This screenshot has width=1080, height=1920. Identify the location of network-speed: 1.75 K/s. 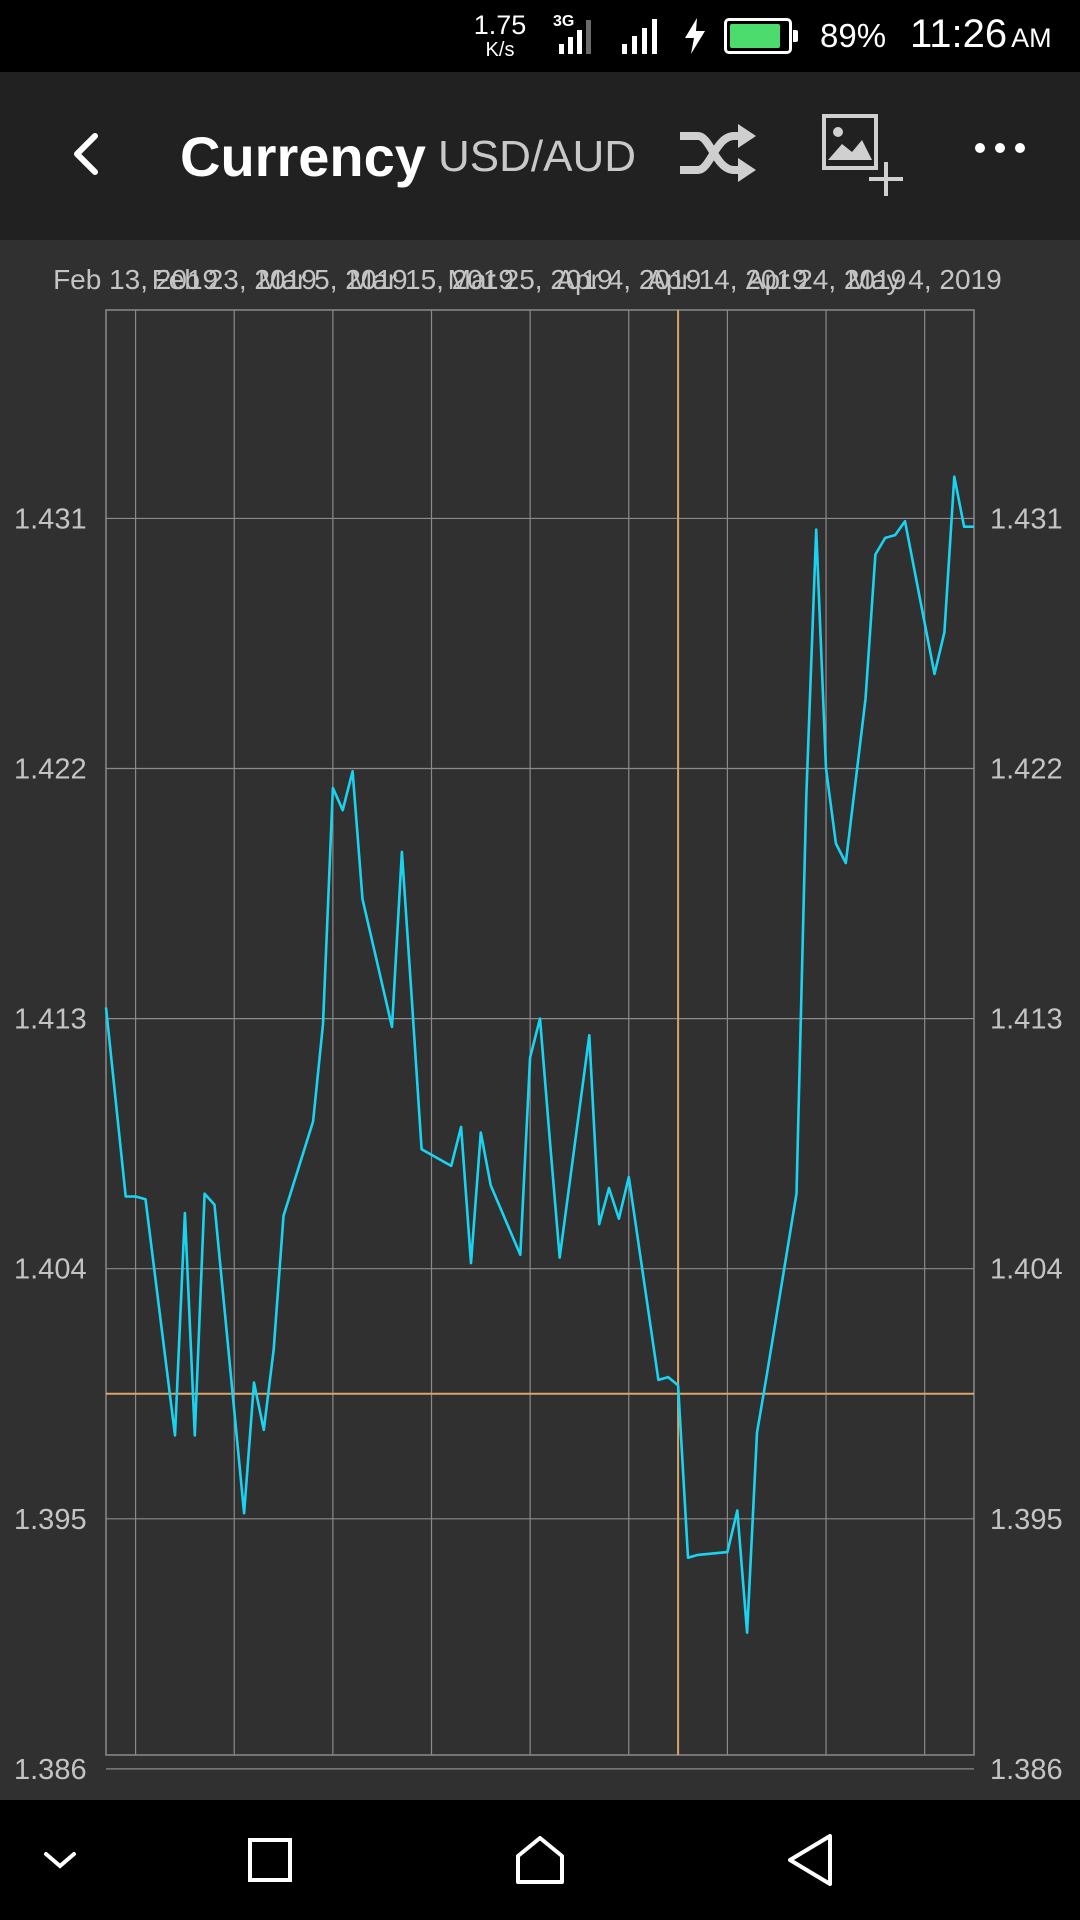
(500, 35).